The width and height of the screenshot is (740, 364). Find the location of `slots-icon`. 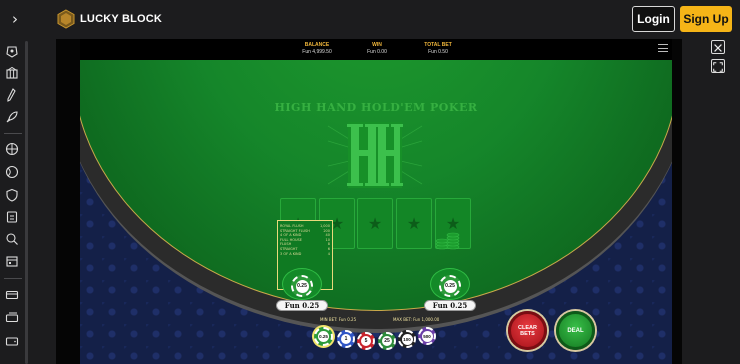

slots-icon is located at coordinates (12, 73).